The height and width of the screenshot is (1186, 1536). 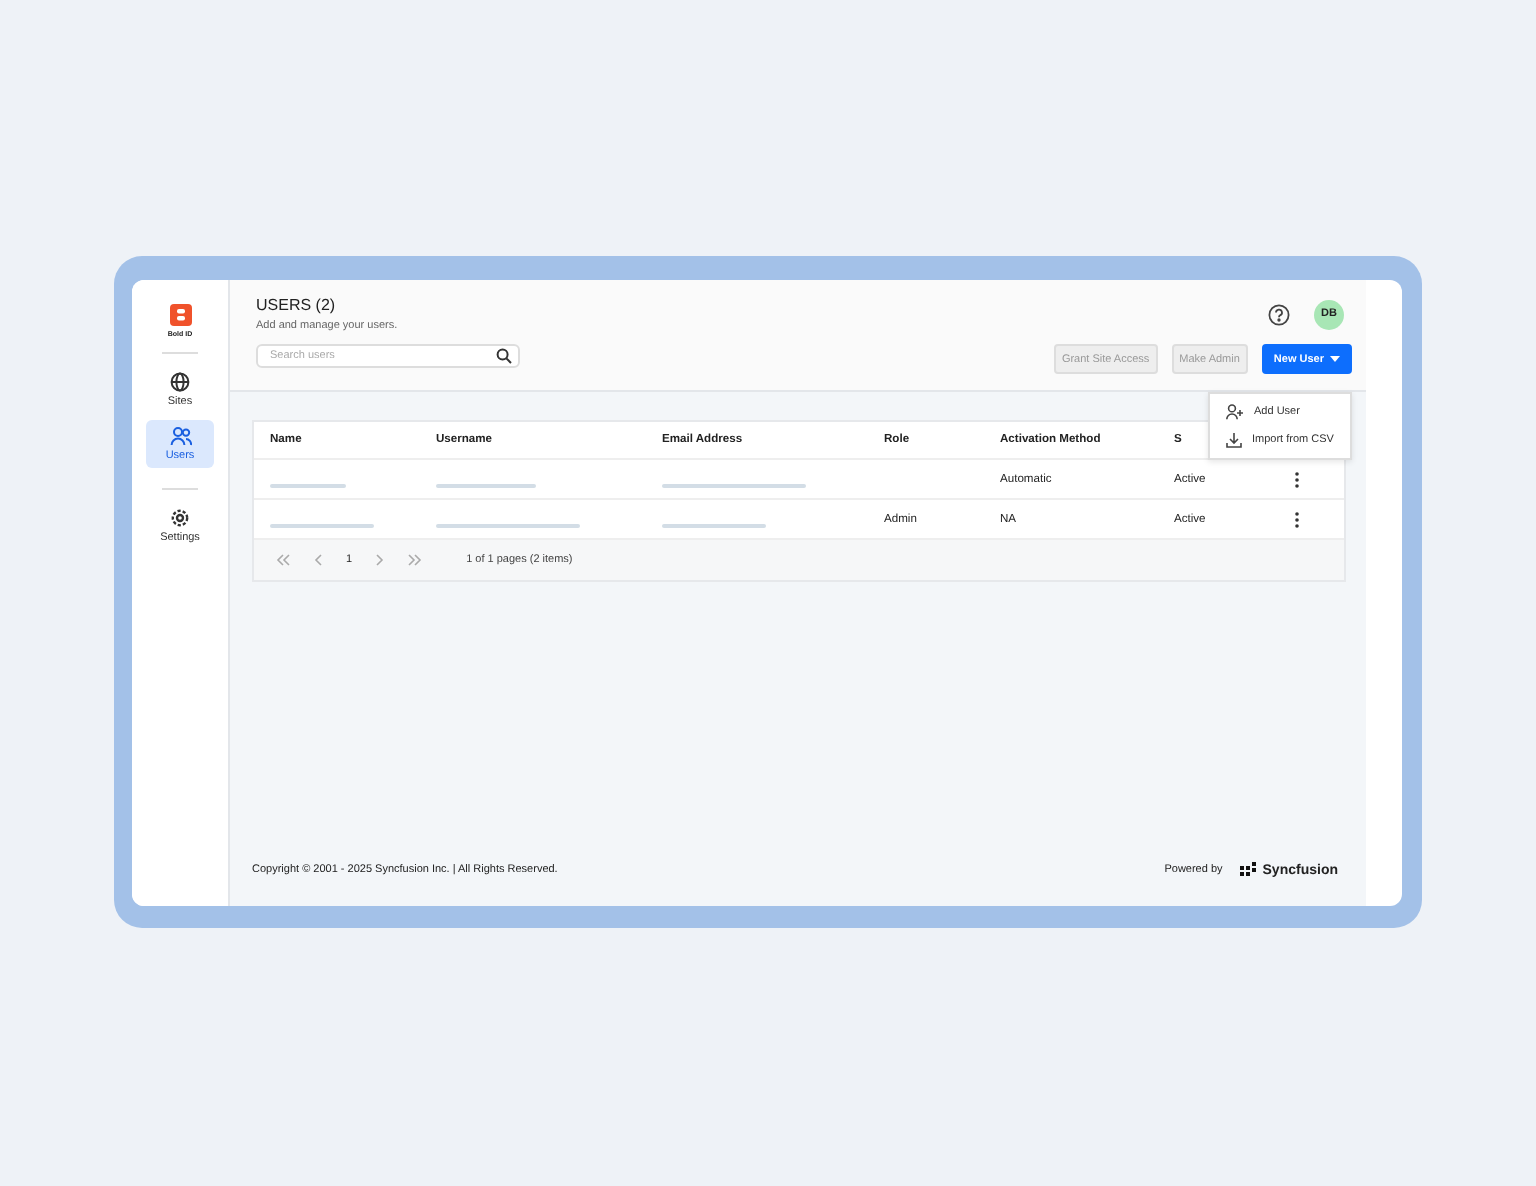 What do you see at coordinates (1279, 314) in the screenshot?
I see `help-icon` at bounding box center [1279, 314].